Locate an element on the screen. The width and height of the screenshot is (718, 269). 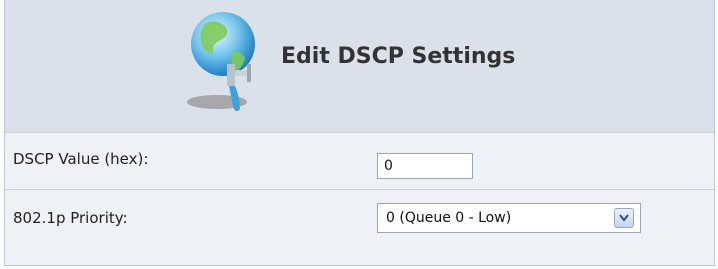
dscp-value-label: DSCP Value (hex): is located at coordinates (81, 159).